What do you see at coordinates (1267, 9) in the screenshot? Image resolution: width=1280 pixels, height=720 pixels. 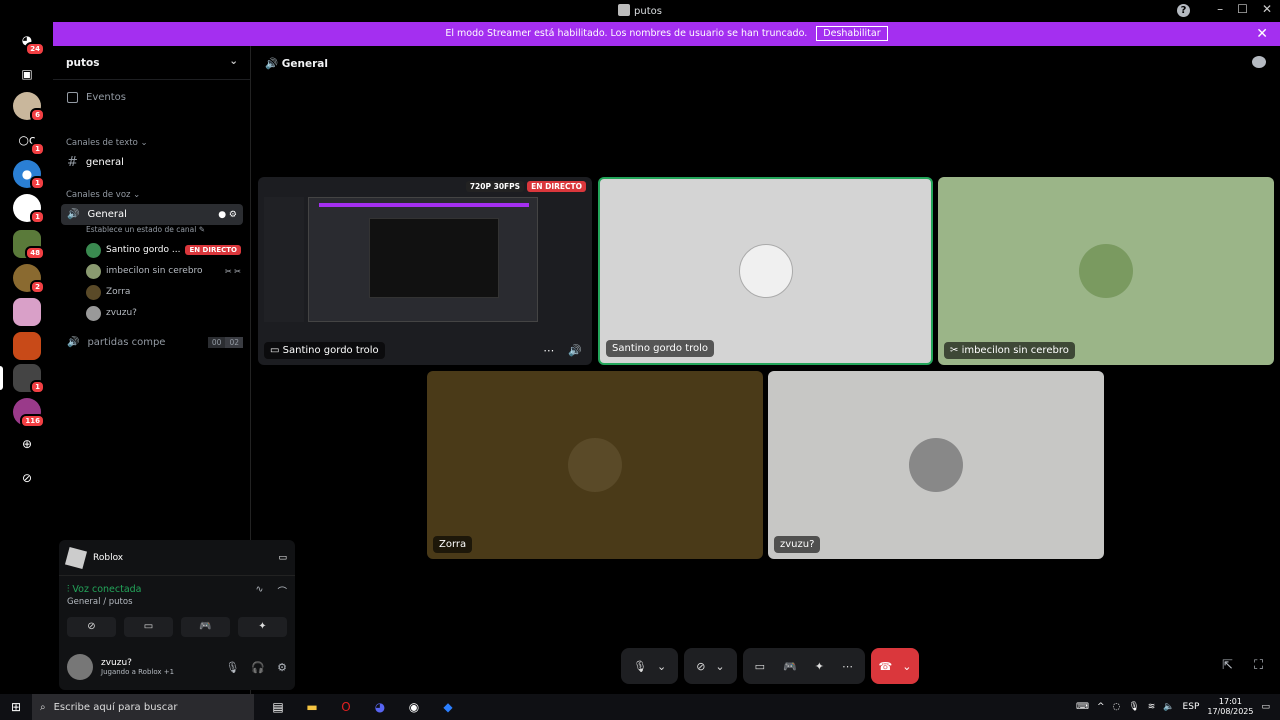 I see `close-icon: ✕` at bounding box center [1267, 9].